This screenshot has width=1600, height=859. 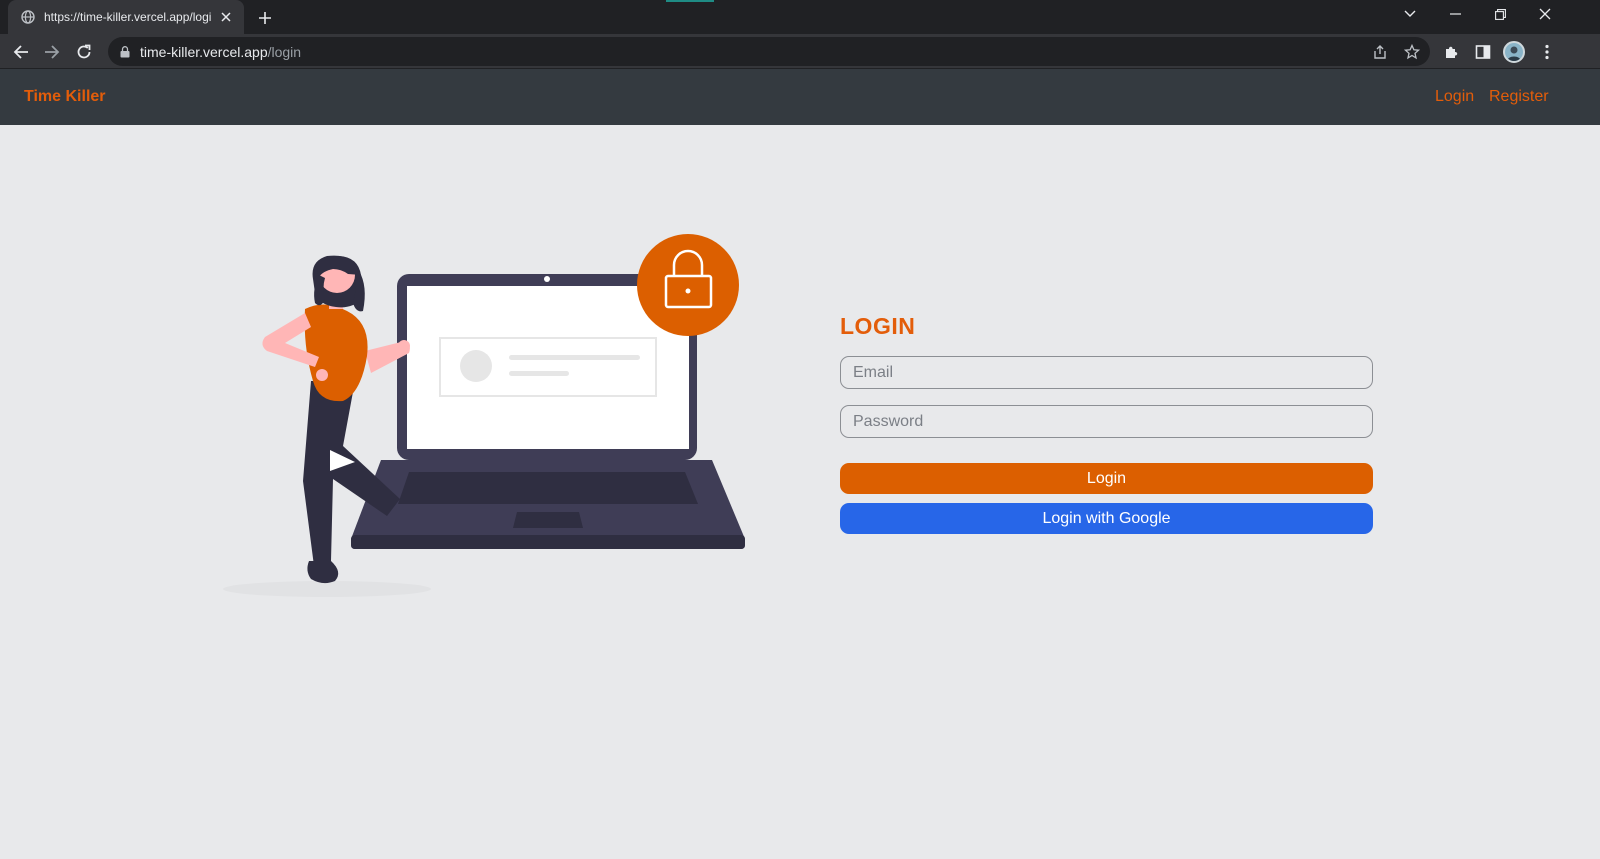 I want to click on avatar, so click(x=1514, y=52).